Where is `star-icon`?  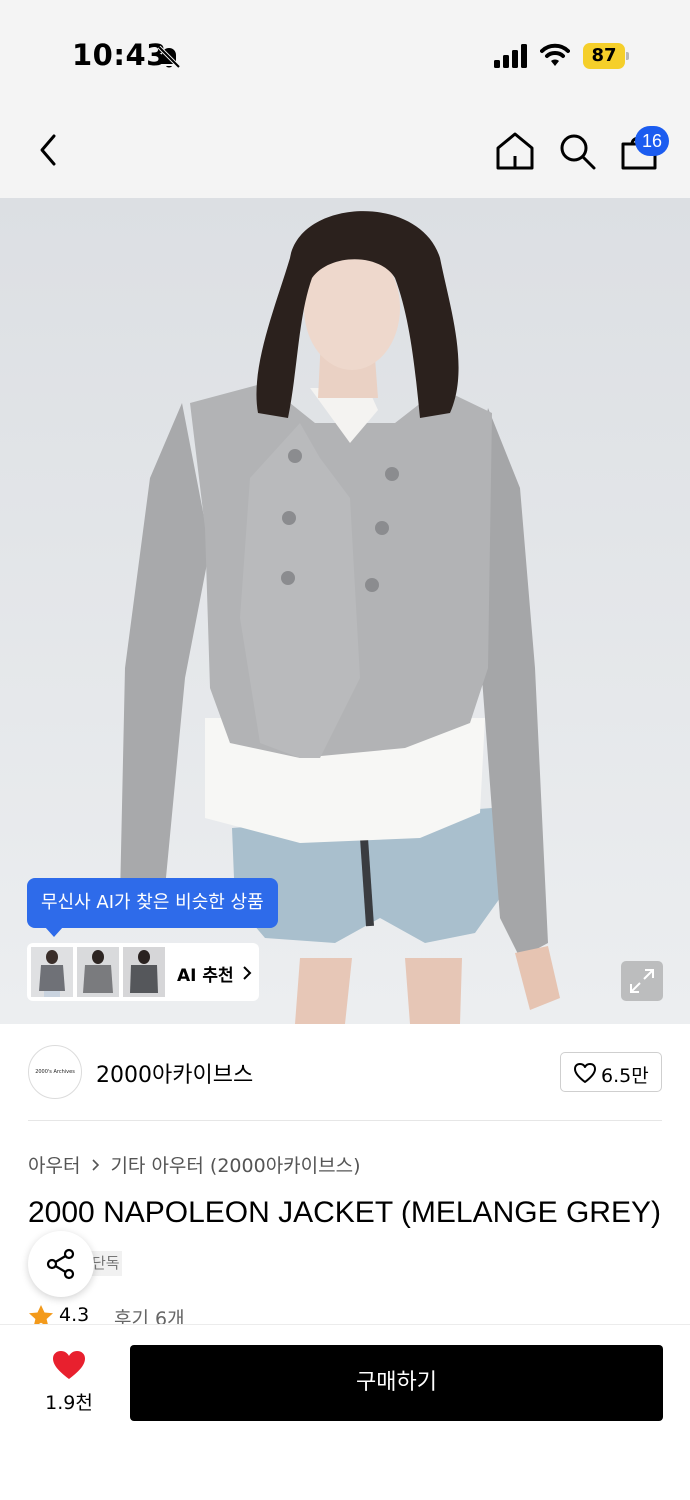 star-icon is located at coordinates (41, 1314).